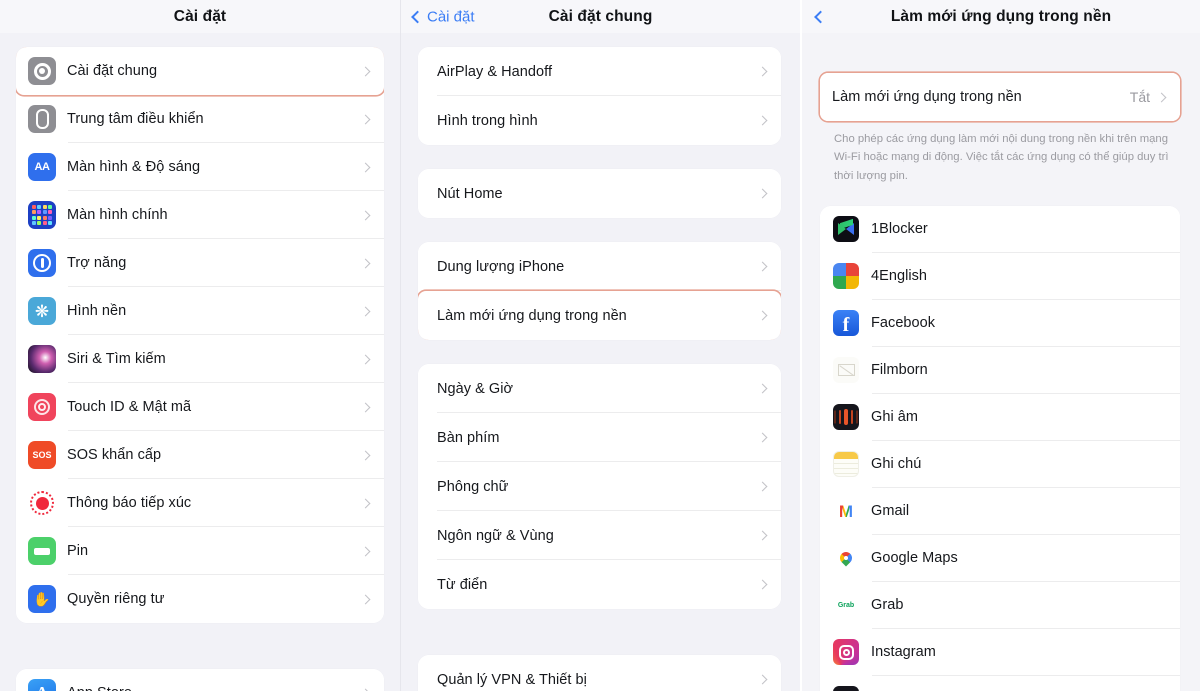  Describe the element at coordinates (470, 193) in the screenshot. I see `general-row-label: Nút Home` at that location.